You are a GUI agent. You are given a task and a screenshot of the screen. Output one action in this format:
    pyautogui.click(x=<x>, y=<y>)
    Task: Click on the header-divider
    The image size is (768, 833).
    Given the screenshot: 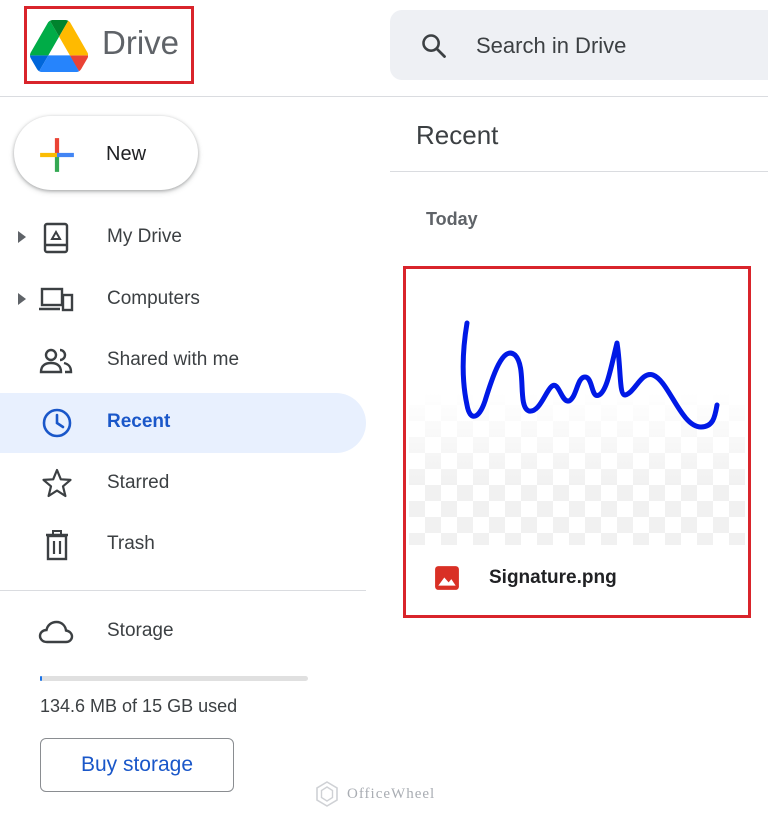 What is the action you would take?
    pyautogui.click(x=384, y=96)
    